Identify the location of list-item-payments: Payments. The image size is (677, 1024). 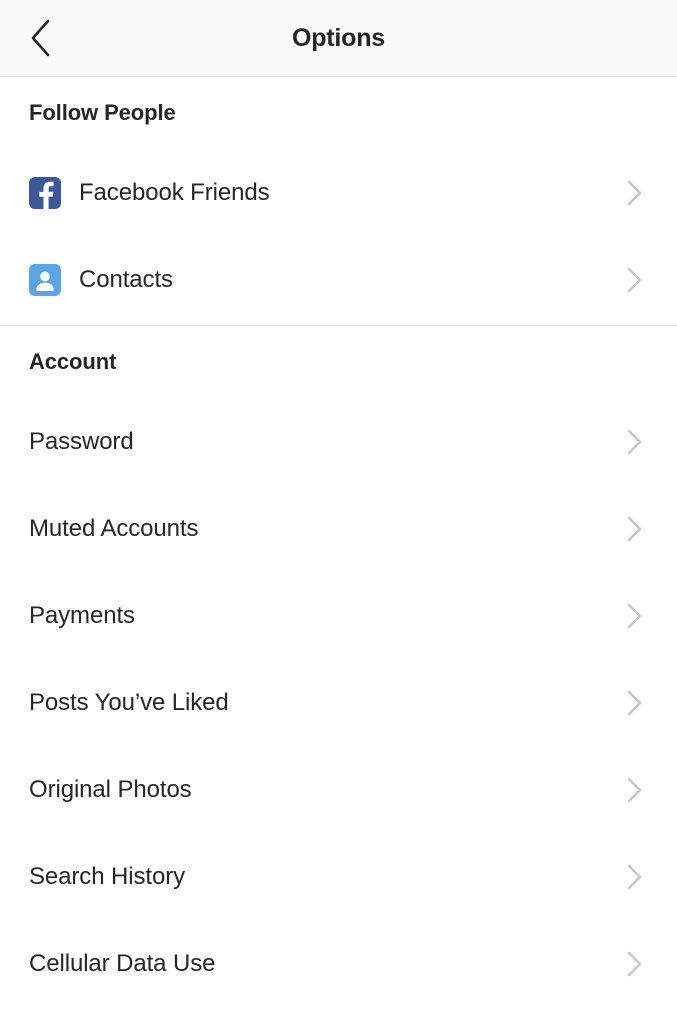
(338, 615).